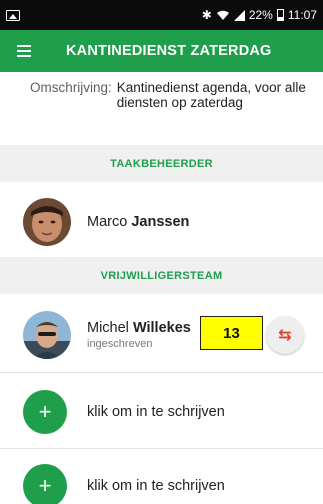 The height and width of the screenshot is (504, 323). Describe the element at coordinates (71, 87) in the screenshot. I see `description-label: Omschrijving:` at that location.